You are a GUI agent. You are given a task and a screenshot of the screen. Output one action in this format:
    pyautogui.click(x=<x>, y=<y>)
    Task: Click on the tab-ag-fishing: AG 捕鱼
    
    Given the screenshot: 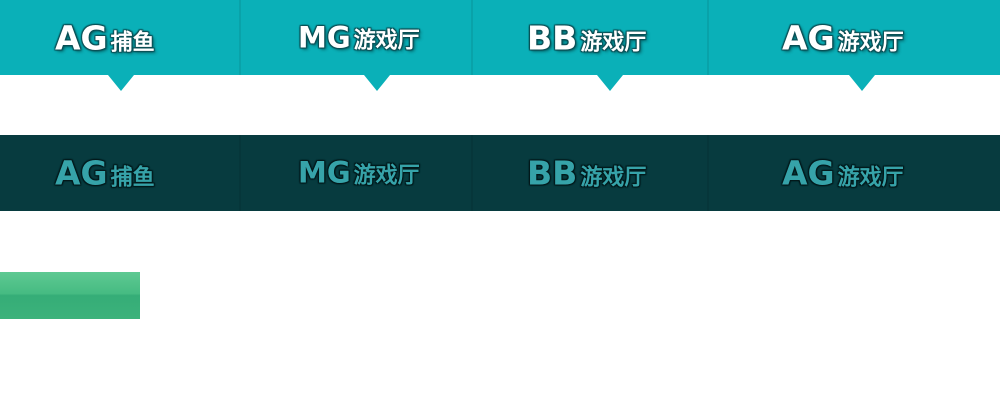 What is the action you would take?
    pyautogui.click(x=120, y=173)
    